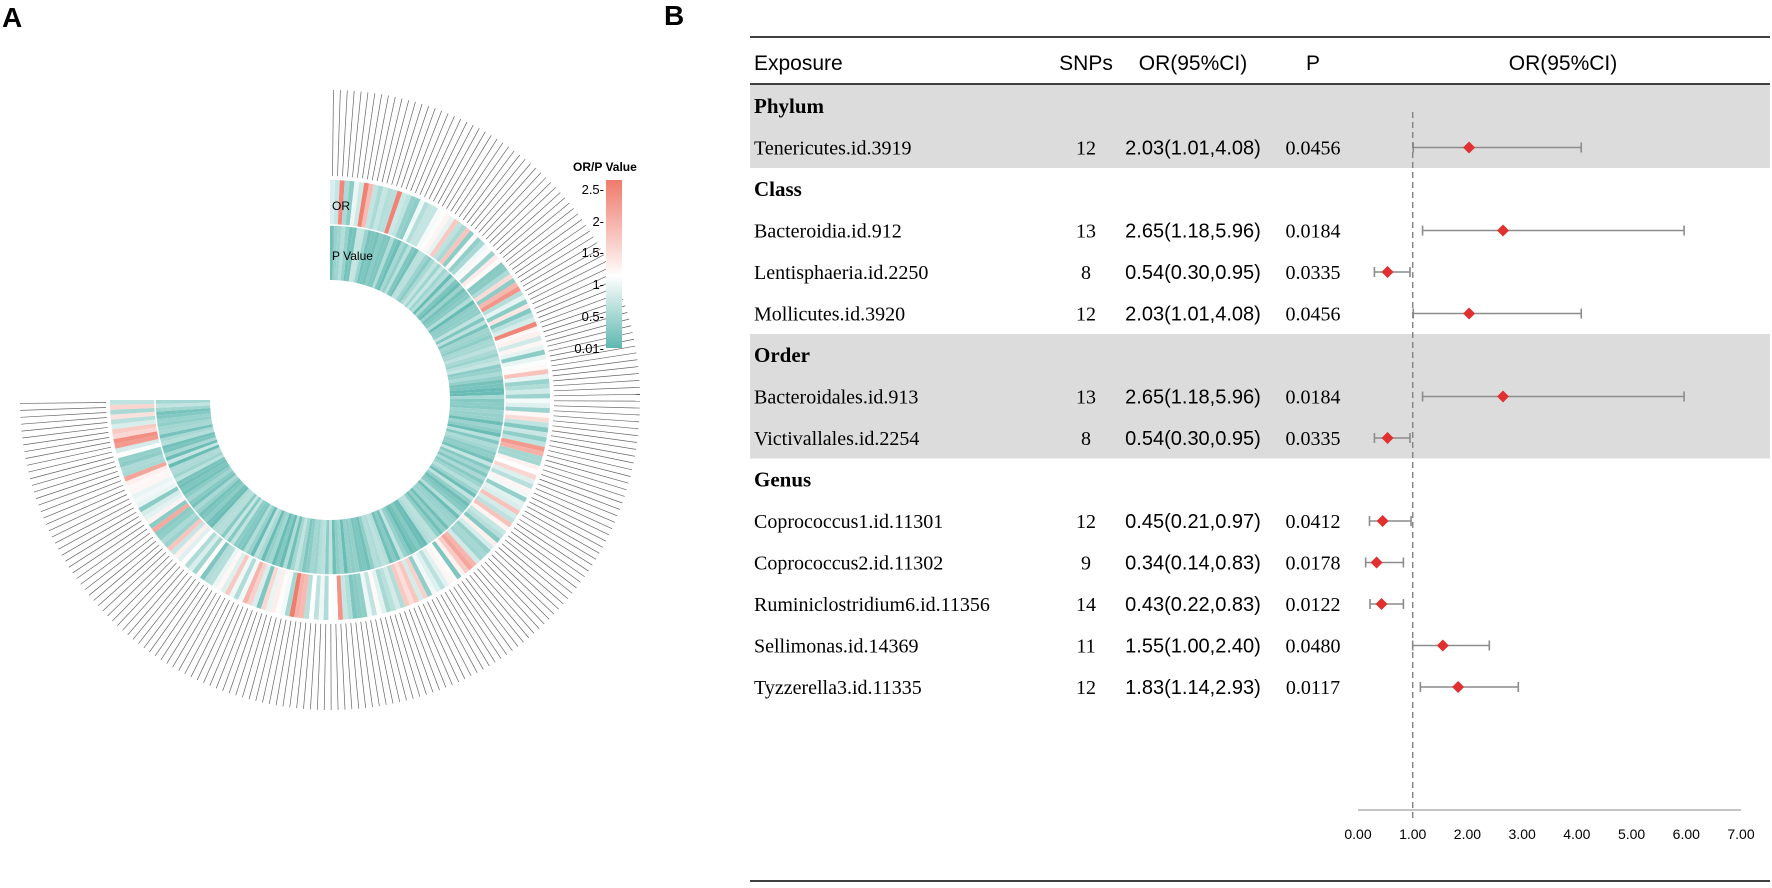 The image size is (1772, 888). I want to click on p-cell: 0.0122, so click(1313, 605).